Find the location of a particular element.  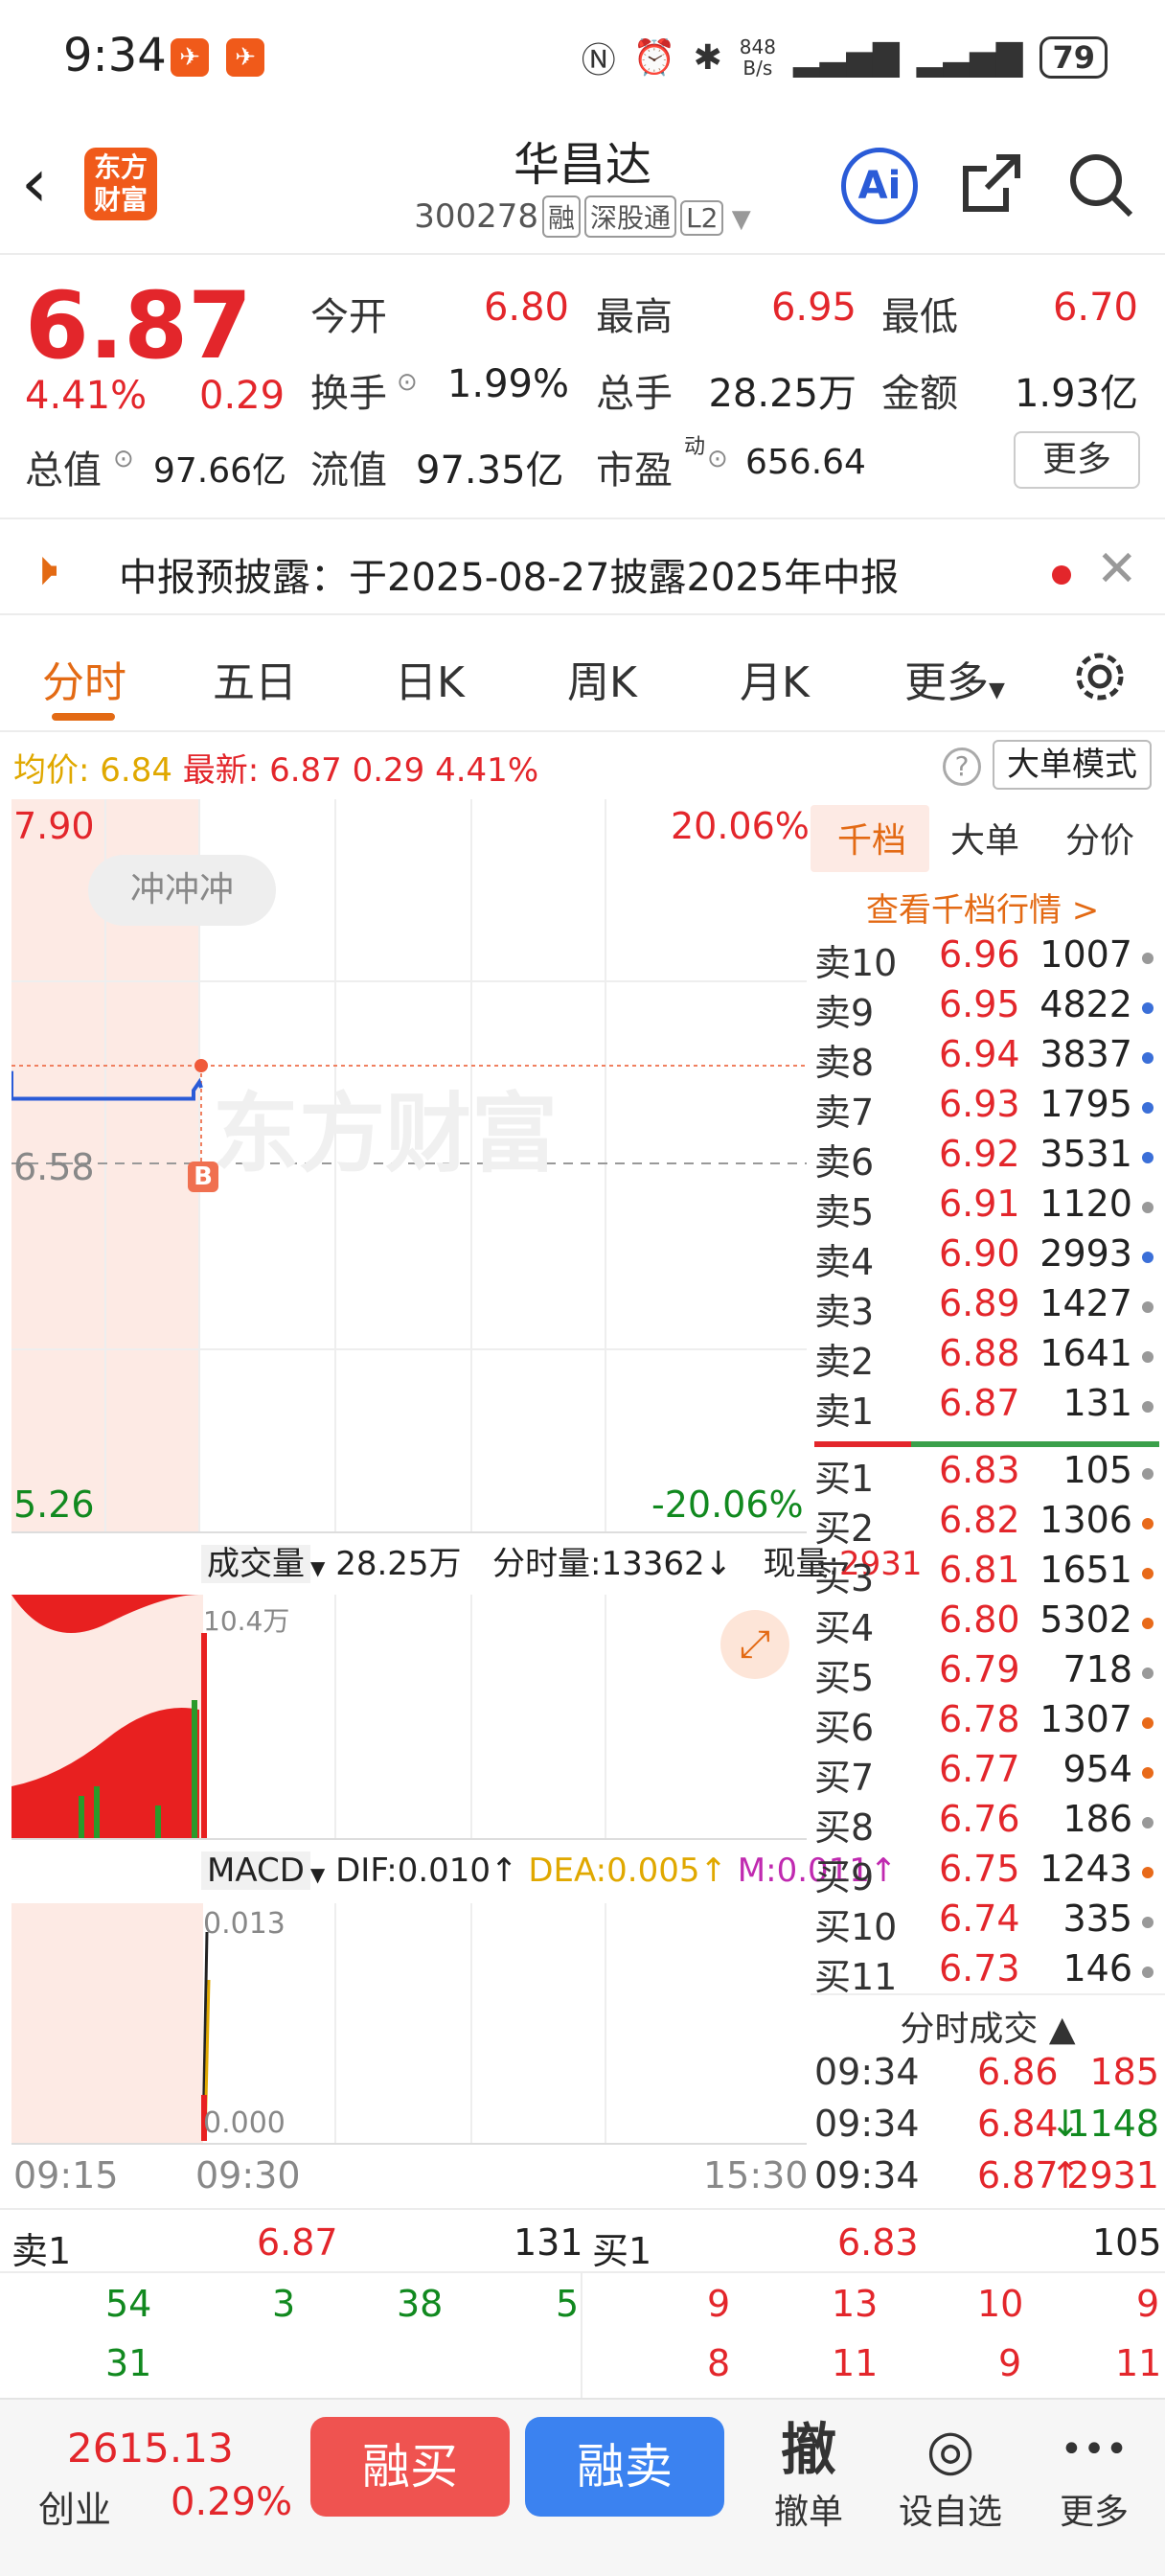

ask-row: 卖4 6.90 2993 is located at coordinates (987, 1257).